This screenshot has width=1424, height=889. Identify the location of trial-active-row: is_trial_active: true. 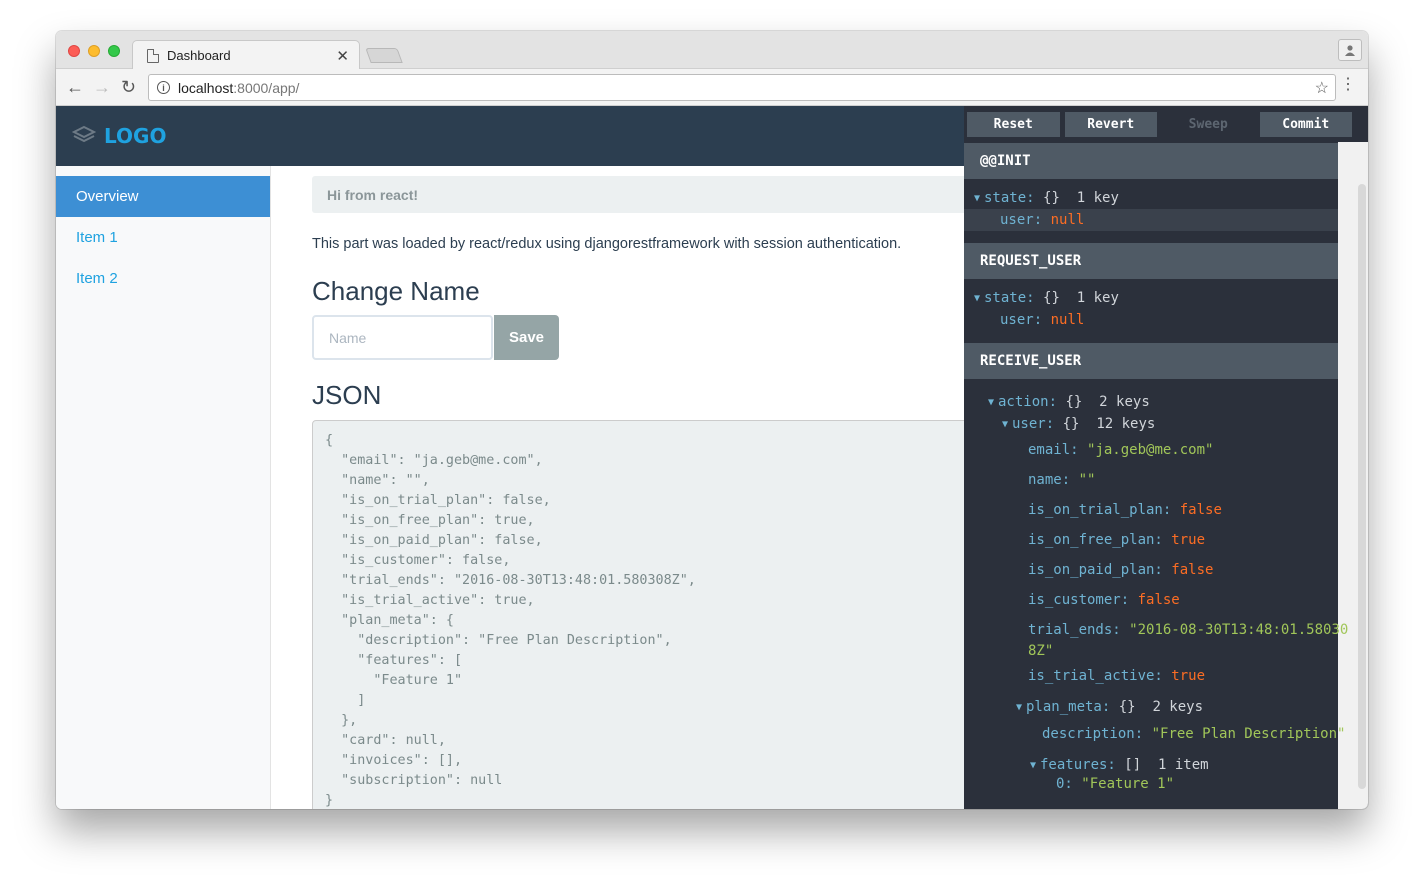
(1151, 676).